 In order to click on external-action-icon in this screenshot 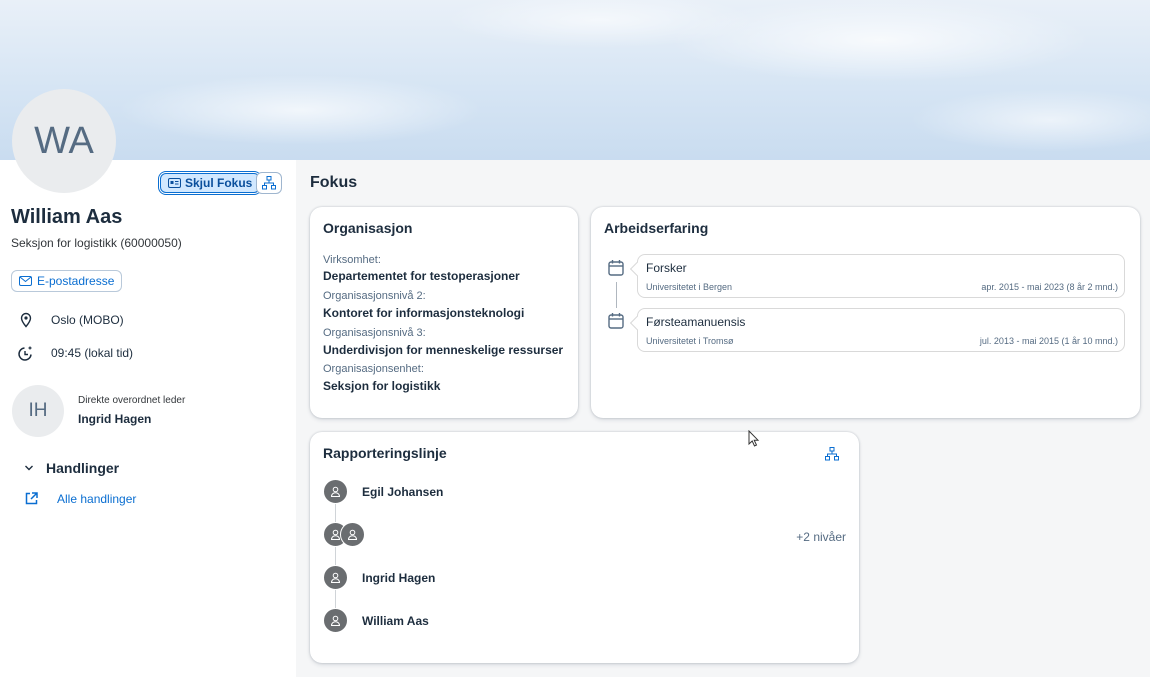, I will do `click(31, 498)`.